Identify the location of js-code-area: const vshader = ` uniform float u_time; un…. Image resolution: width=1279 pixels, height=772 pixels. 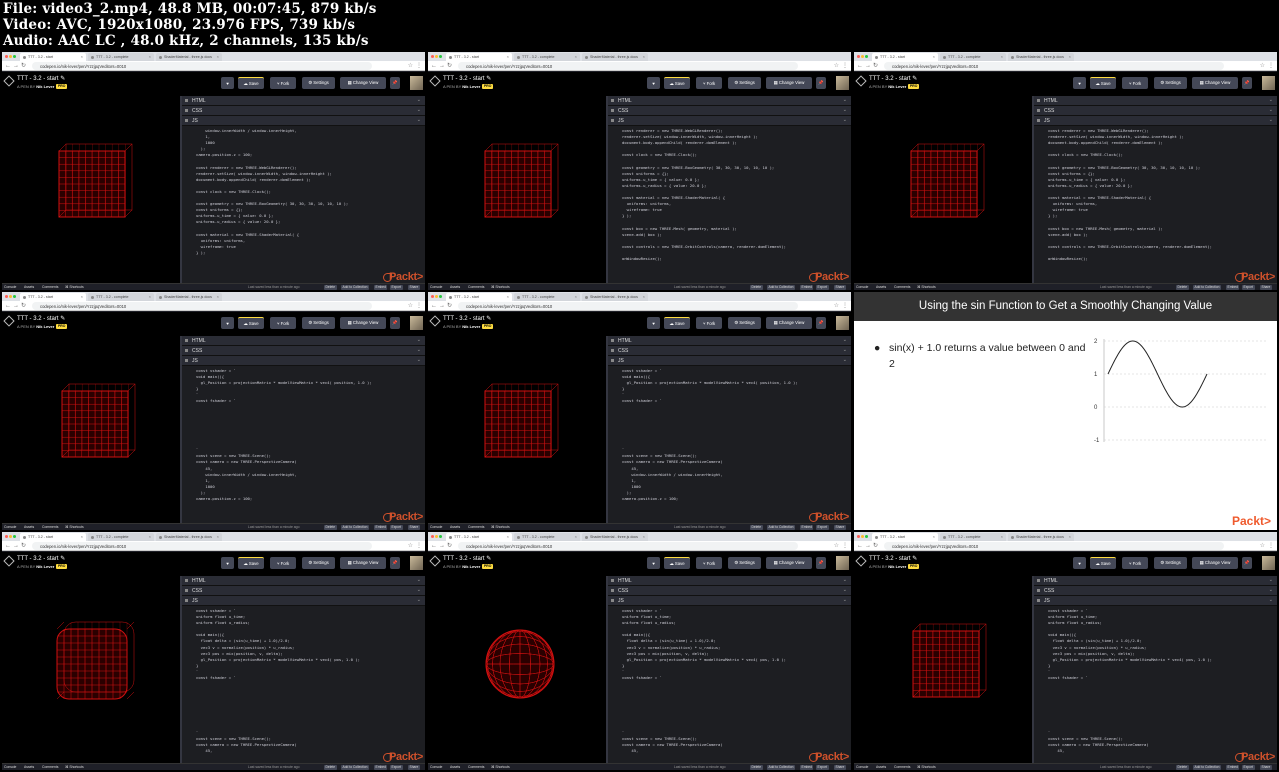
(1155, 684).